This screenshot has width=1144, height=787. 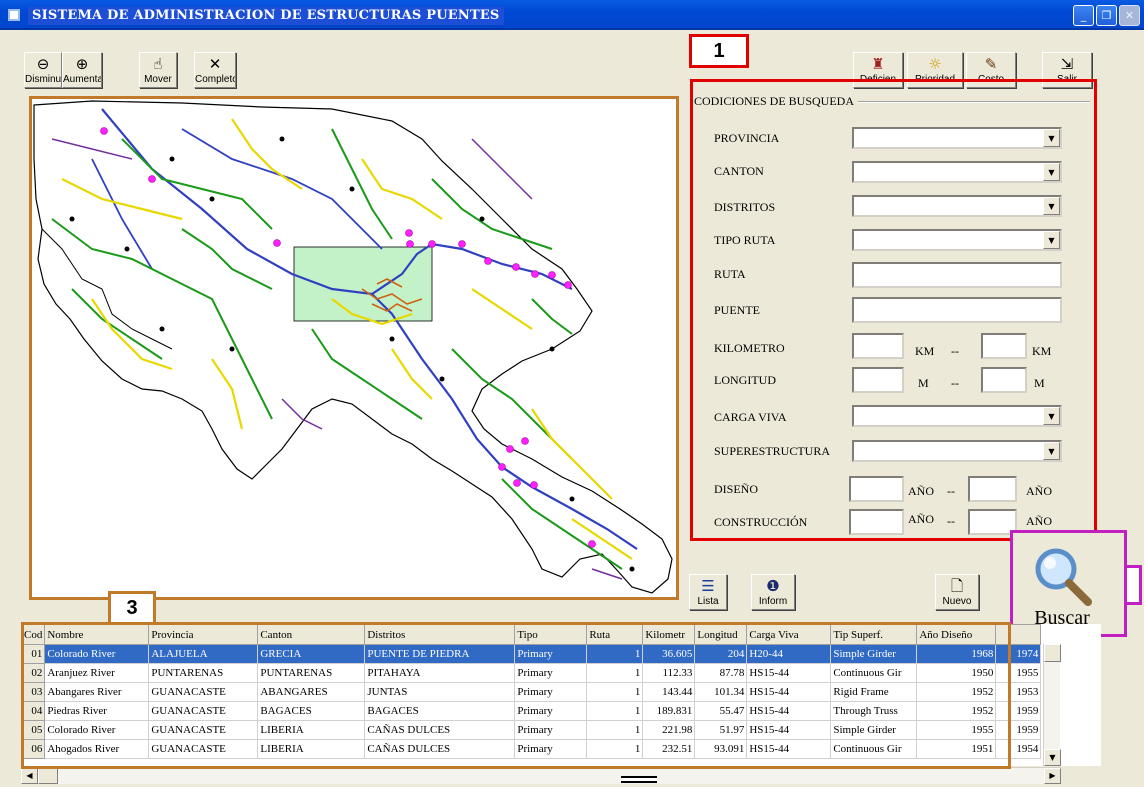 I want to click on table-cell: 112.33, so click(x=669, y=673).